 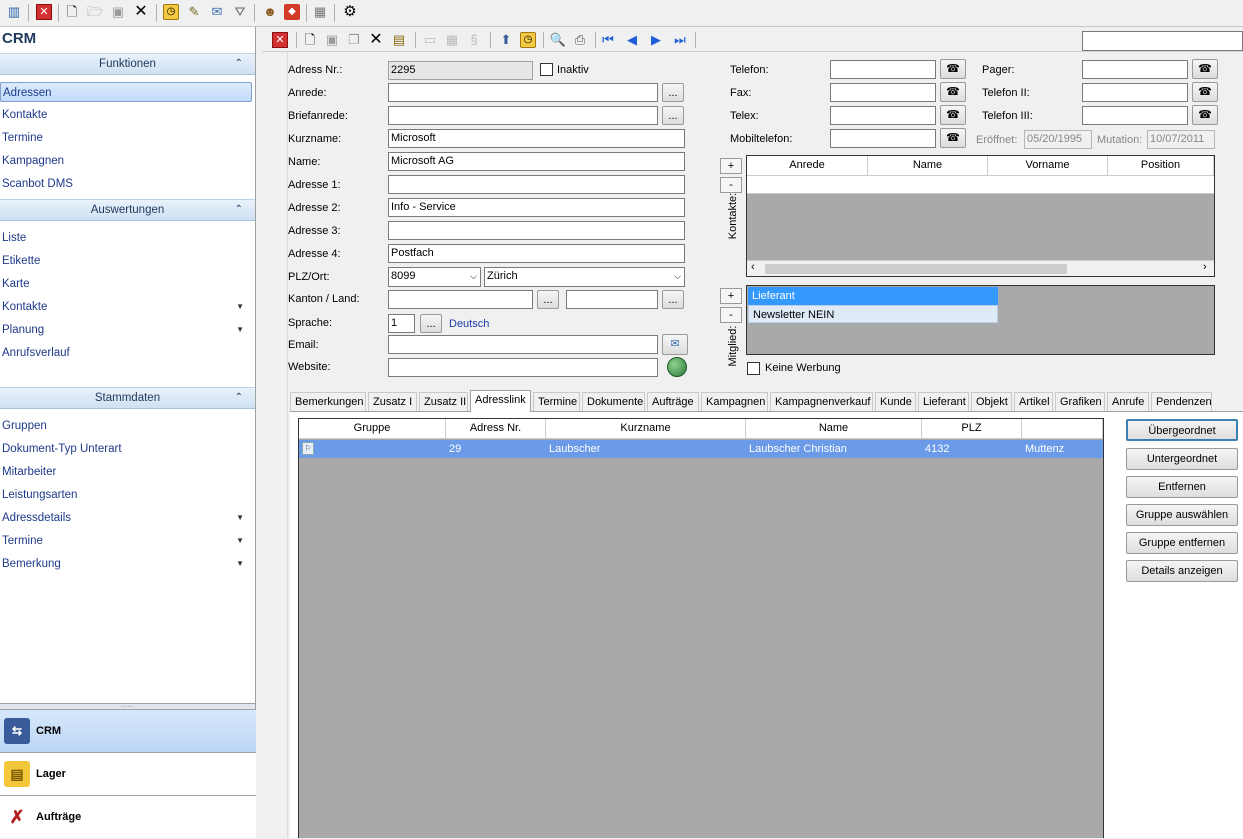 I want to click on column-header: Position, so click(x=1161, y=166).